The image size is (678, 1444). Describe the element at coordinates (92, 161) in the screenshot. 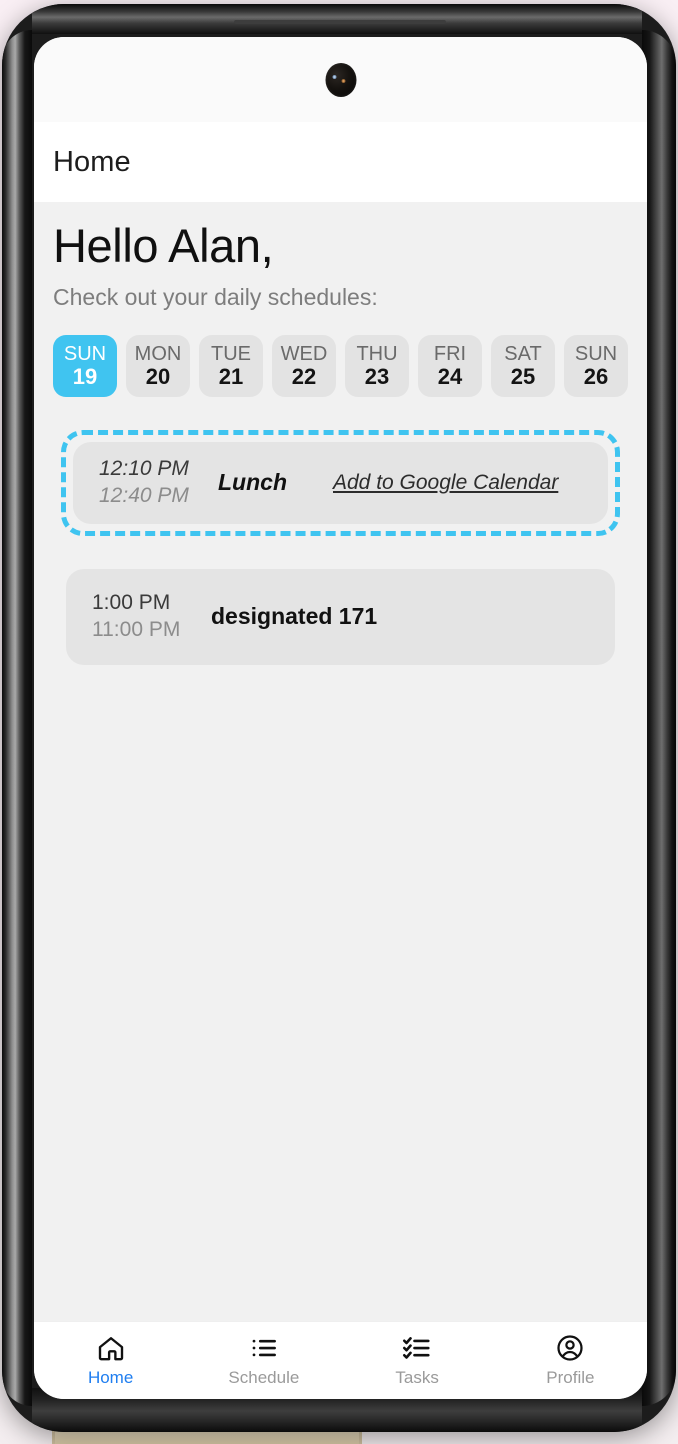

I see `page-title: Home` at that location.